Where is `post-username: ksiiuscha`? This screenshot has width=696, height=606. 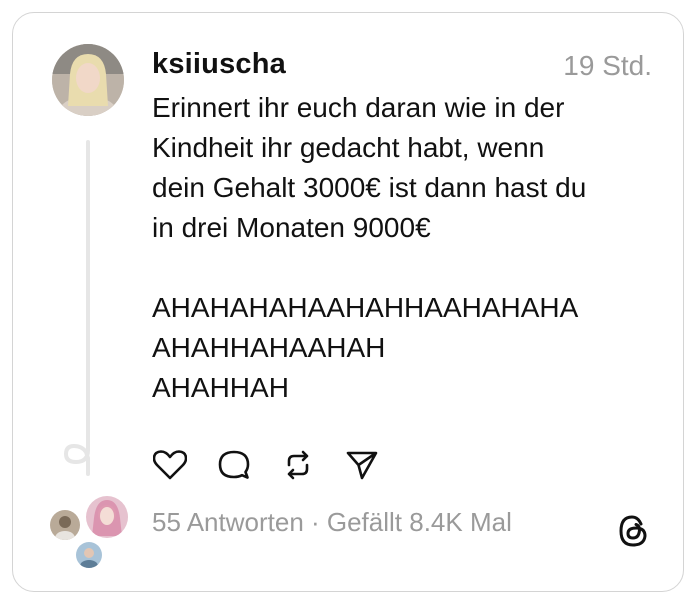 post-username: ksiiuscha is located at coordinates (219, 64).